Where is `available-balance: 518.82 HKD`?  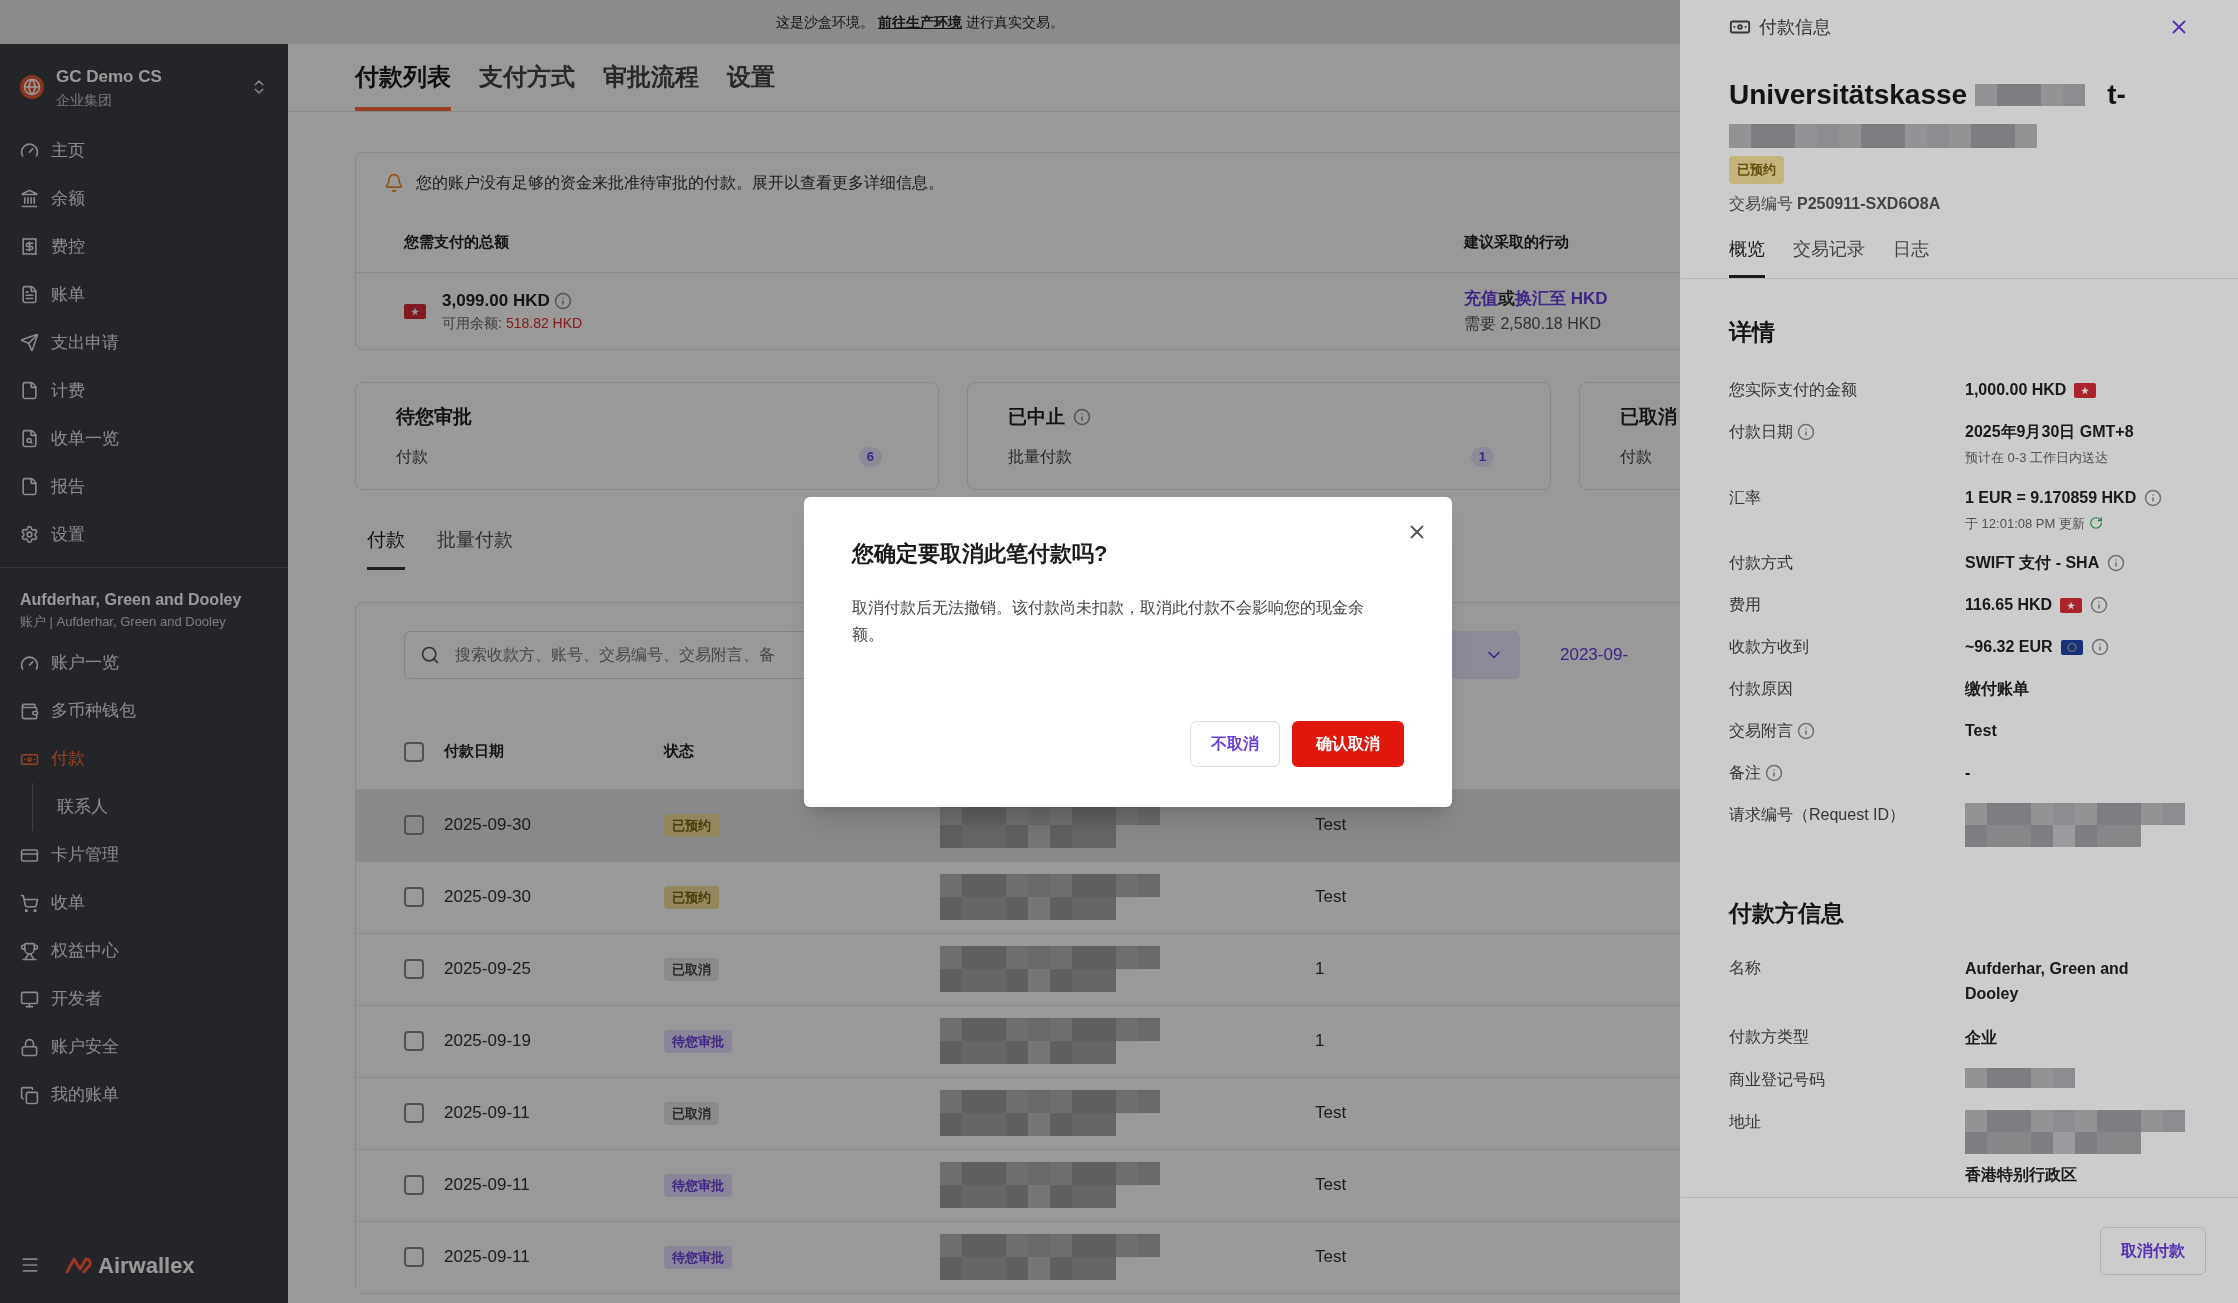 available-balance: 518.82 HKD is located at coordinates (544, 324).